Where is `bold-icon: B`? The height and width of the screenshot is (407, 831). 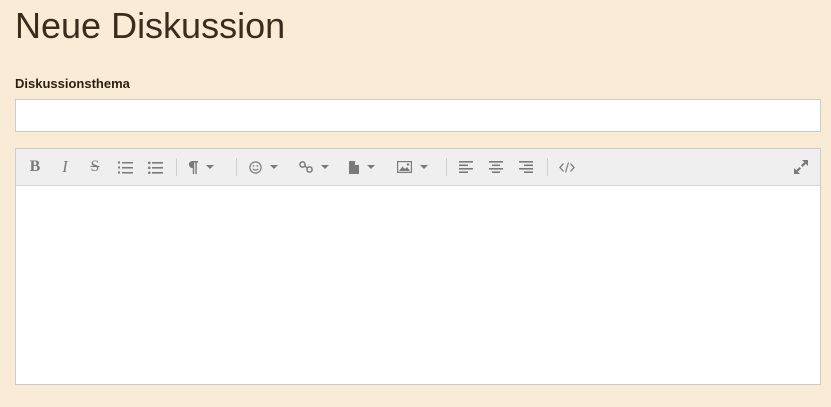 bold-icon: B is located at coordinates (35, 166).